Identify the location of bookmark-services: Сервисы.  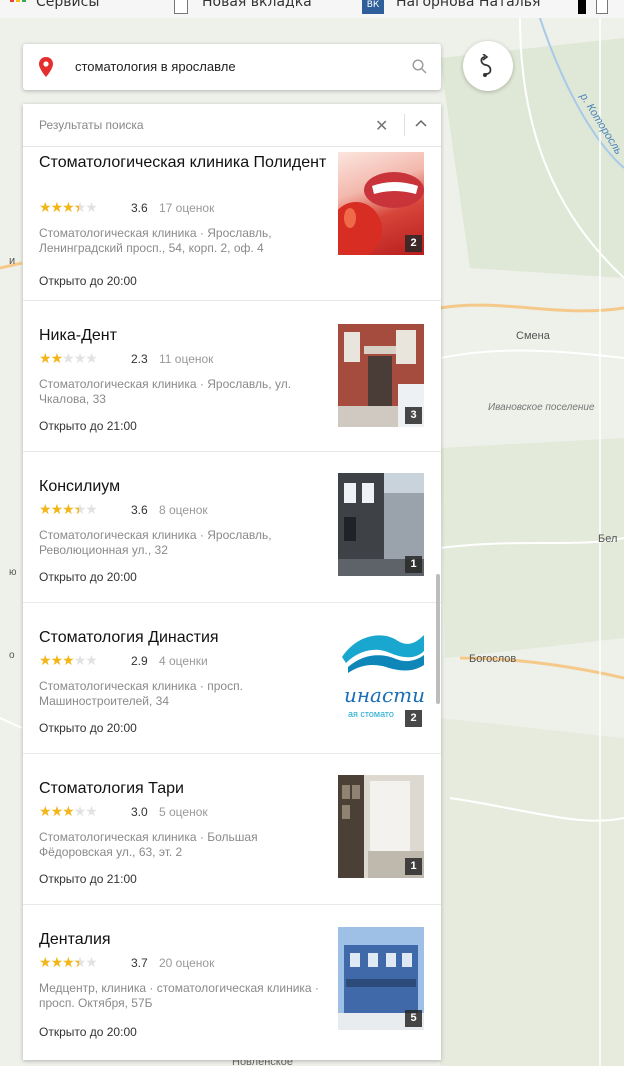
(67, 5).